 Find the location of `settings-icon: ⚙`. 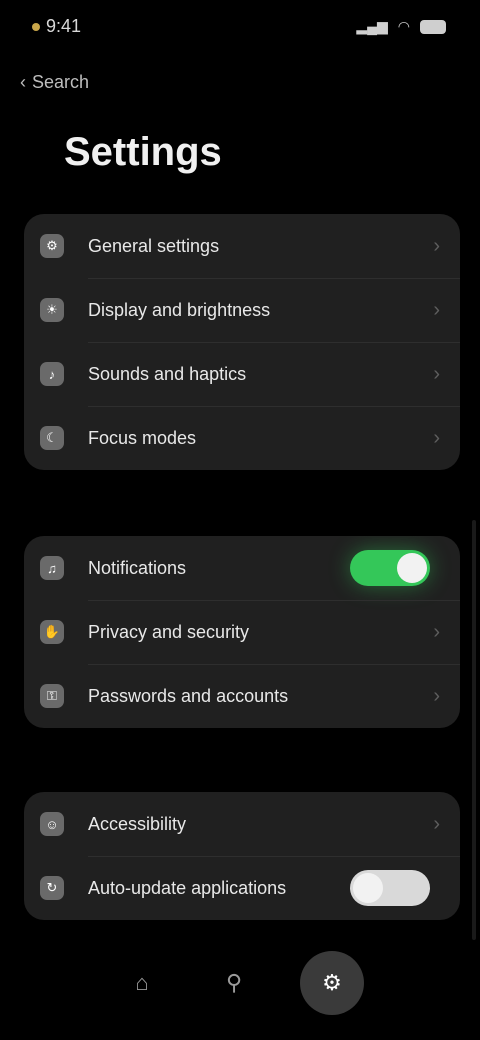

settings-icon: ⚙ is located at coordinates (332, 982).